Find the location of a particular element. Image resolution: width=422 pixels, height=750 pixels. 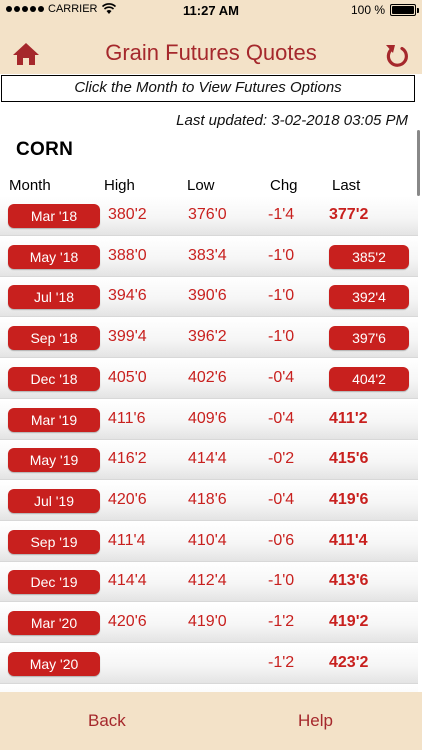

header-chg: Chg is located at coordinates (284, 185).